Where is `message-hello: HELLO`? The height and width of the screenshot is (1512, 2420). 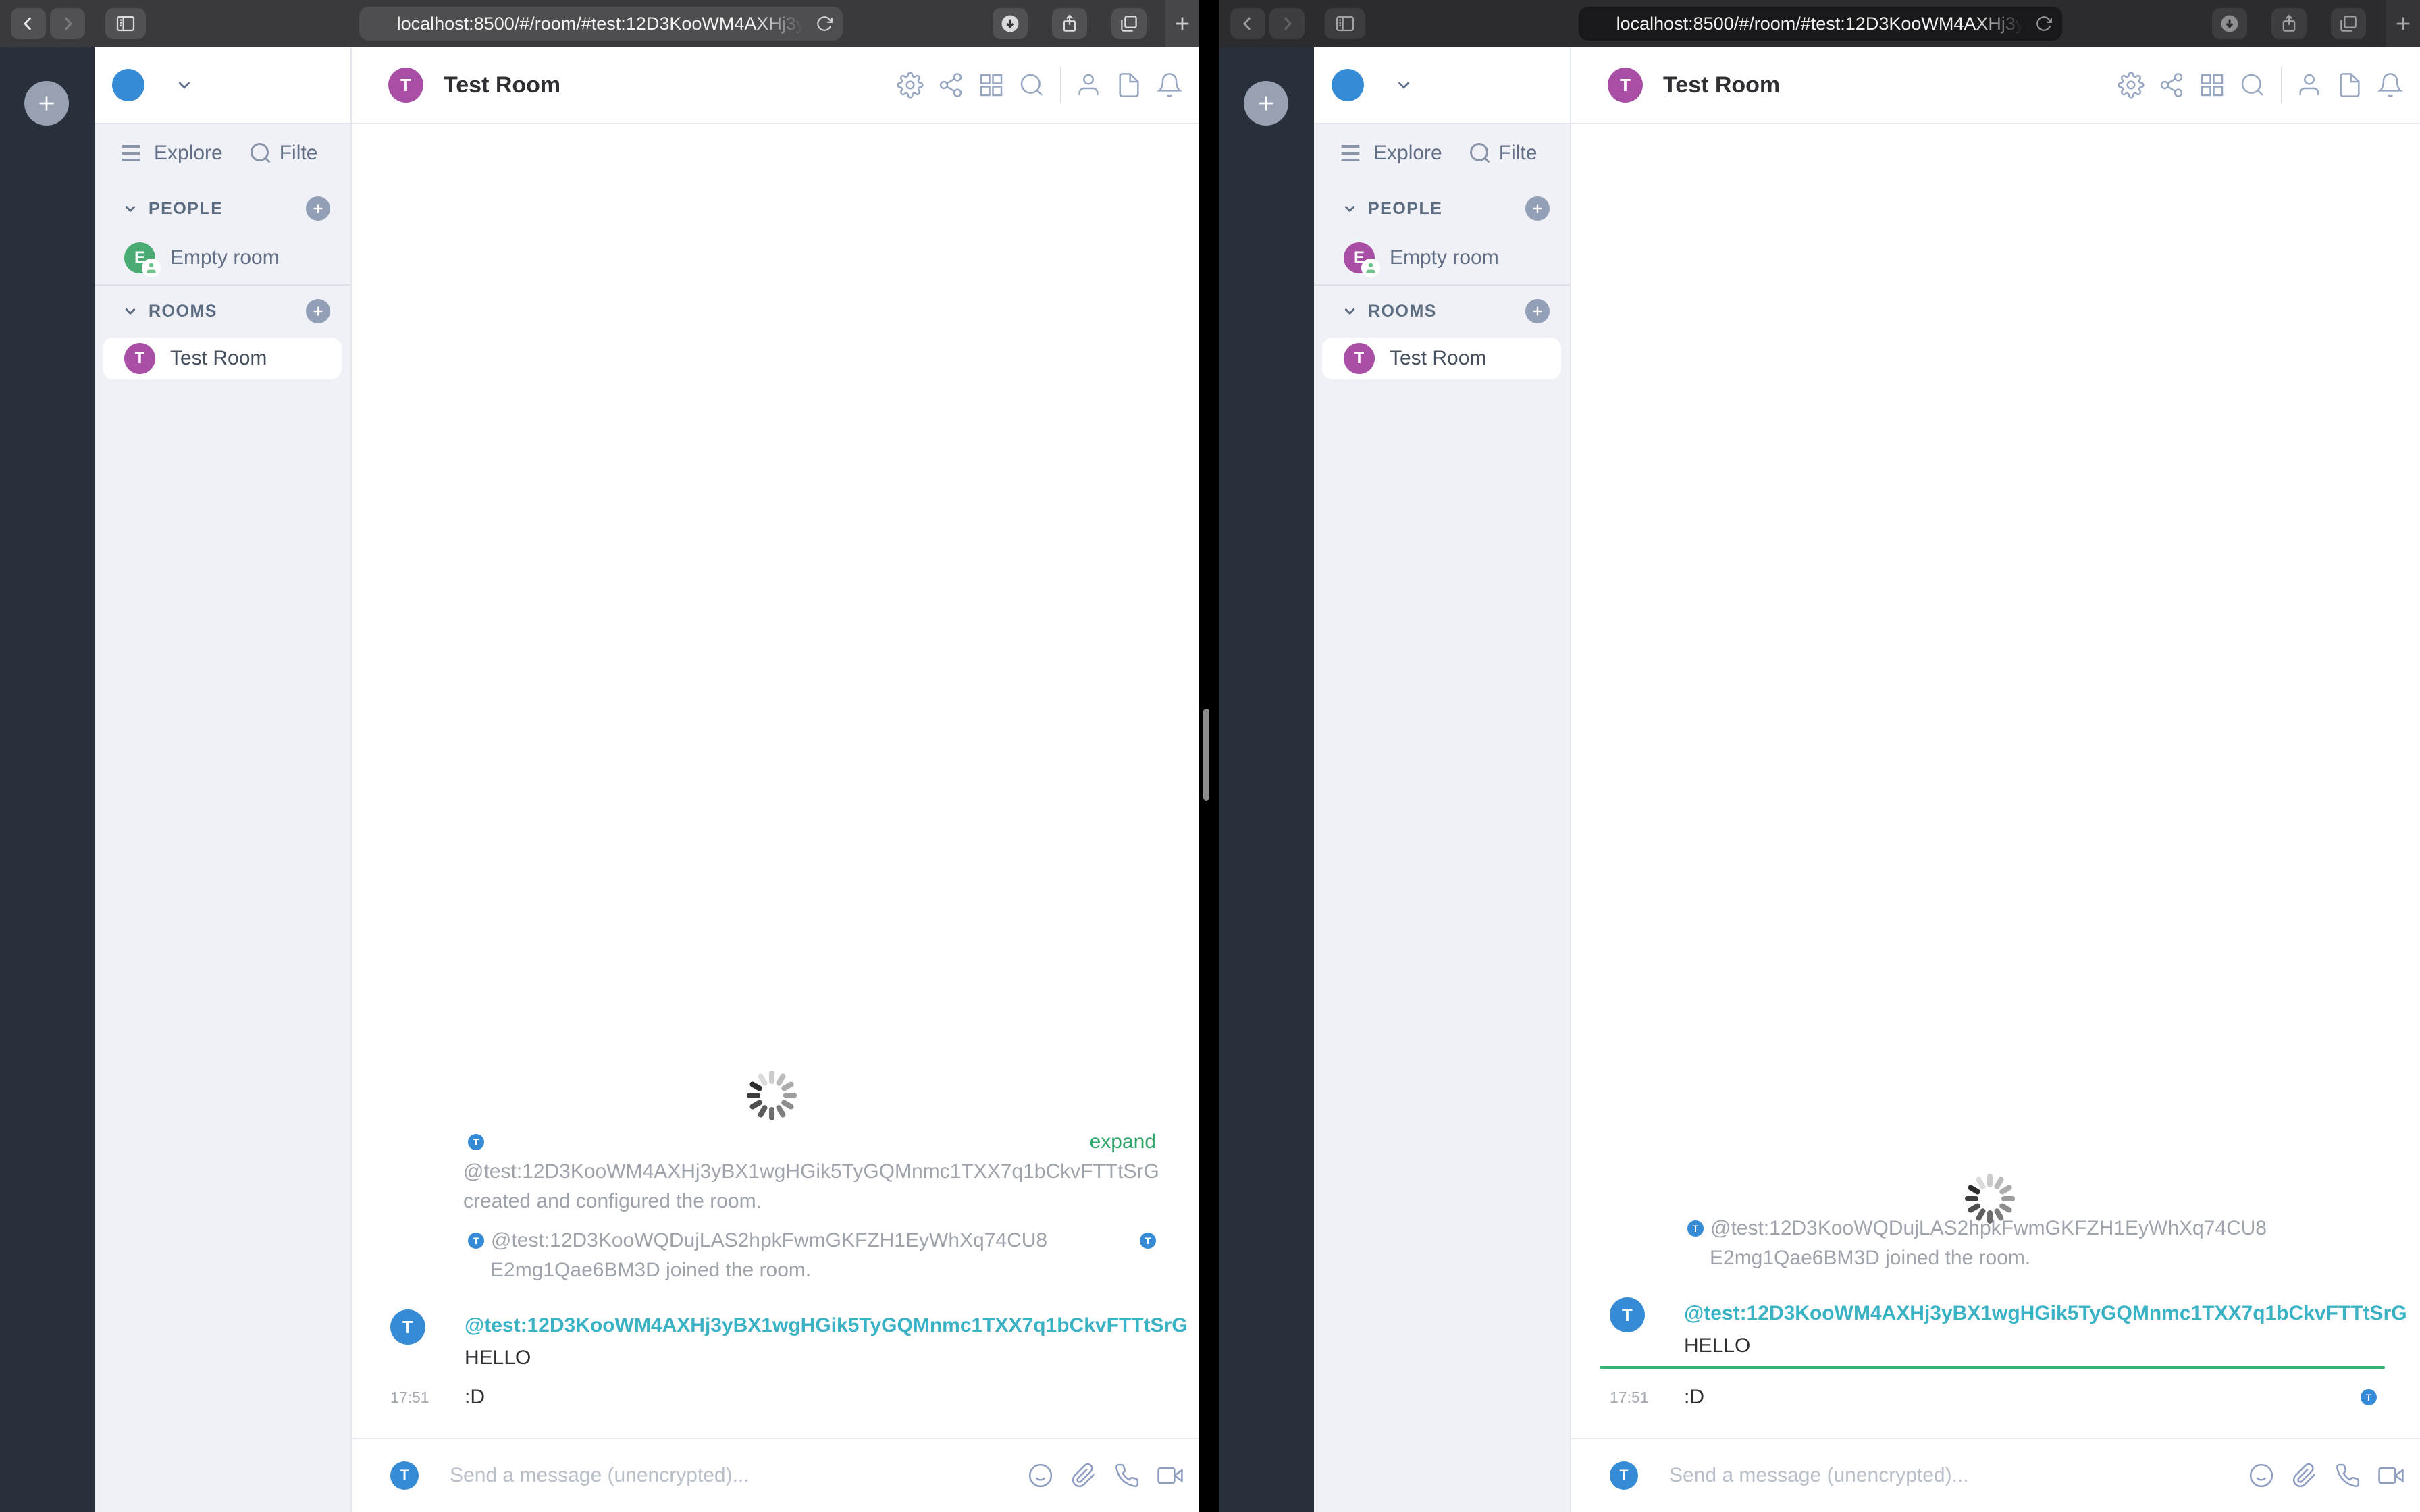 message-hello: HELLO is located at coordinates (498, 1358).